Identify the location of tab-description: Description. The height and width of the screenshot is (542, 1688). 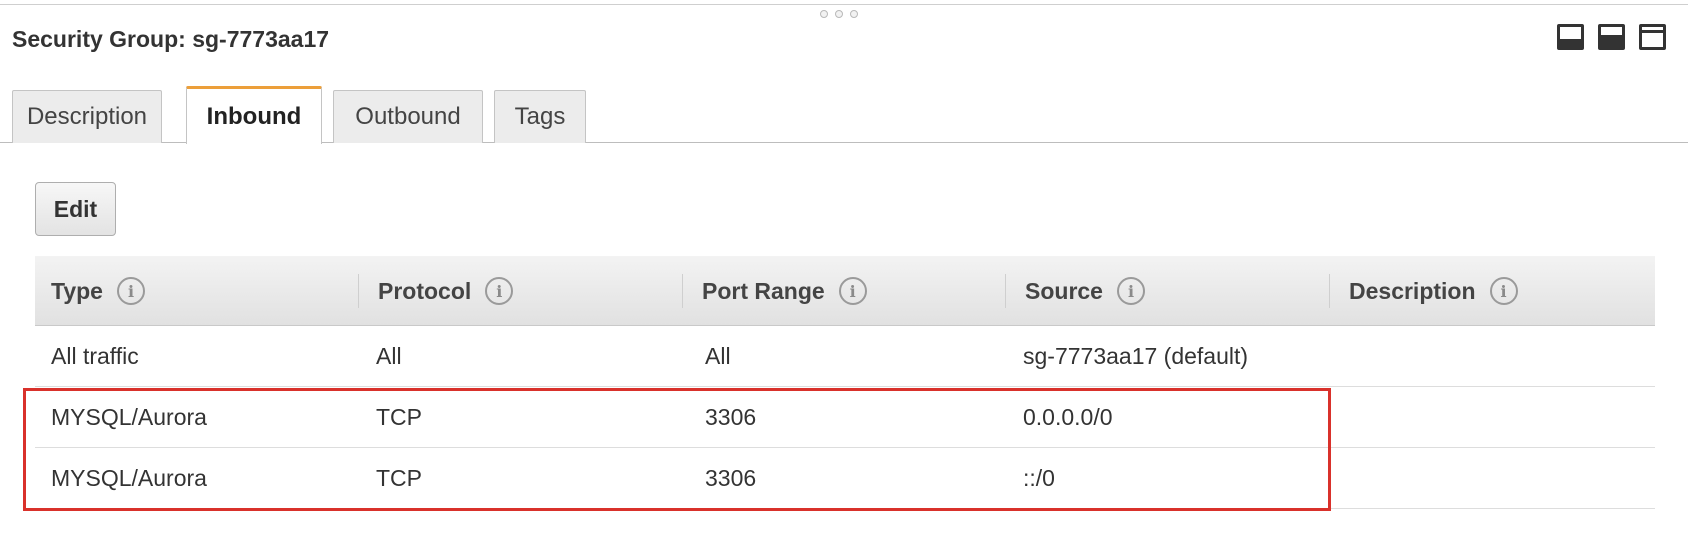
(87, 116).